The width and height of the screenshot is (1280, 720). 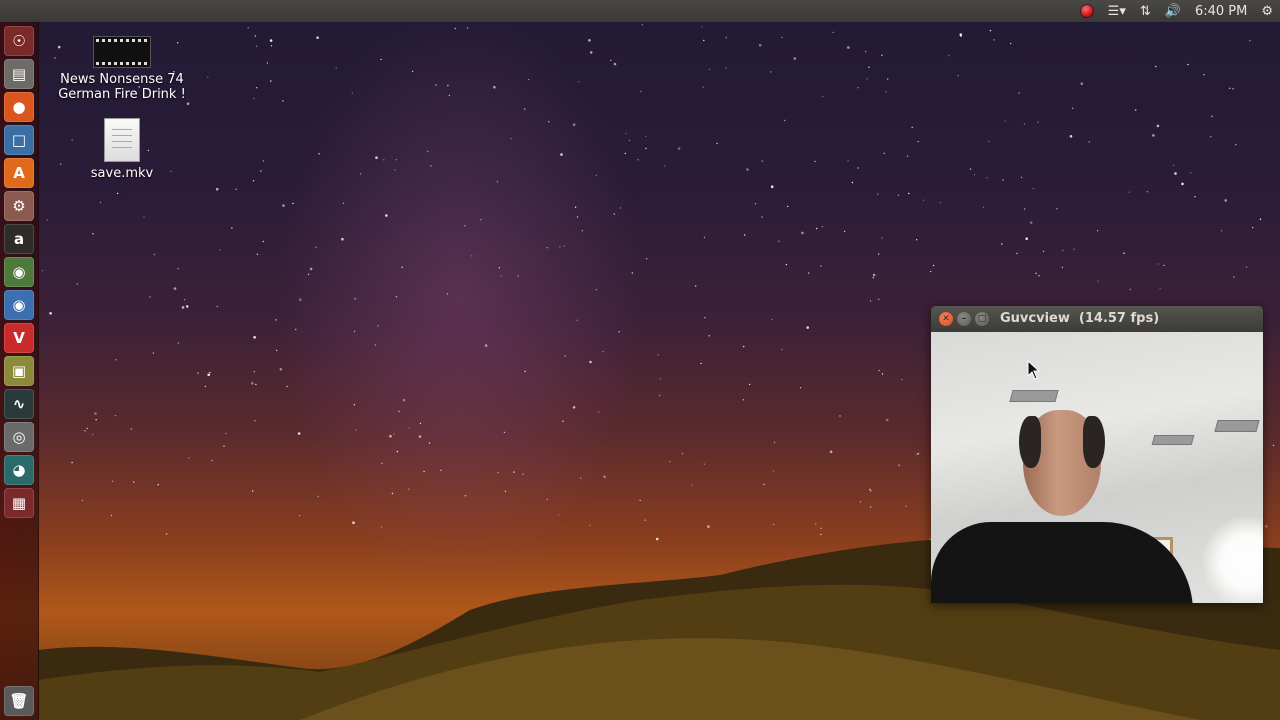 I want to click on menu-icon: ☰▾, so click(x=1117, y=11).